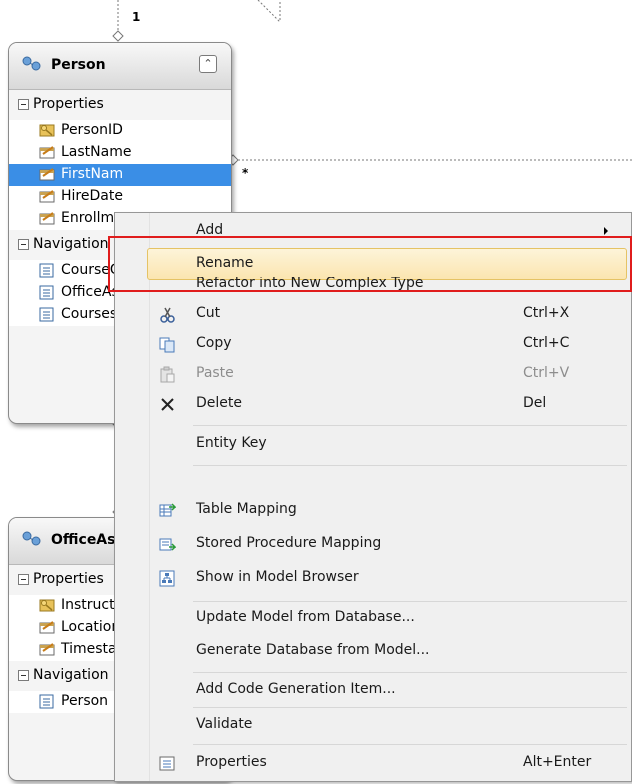 The width and height of the screenshot is (632, 784). What do you see at coordinates (373, 404) in the screenshot?
I see `menu-item-delete: Delete Del` at bounding box center [373, 404].